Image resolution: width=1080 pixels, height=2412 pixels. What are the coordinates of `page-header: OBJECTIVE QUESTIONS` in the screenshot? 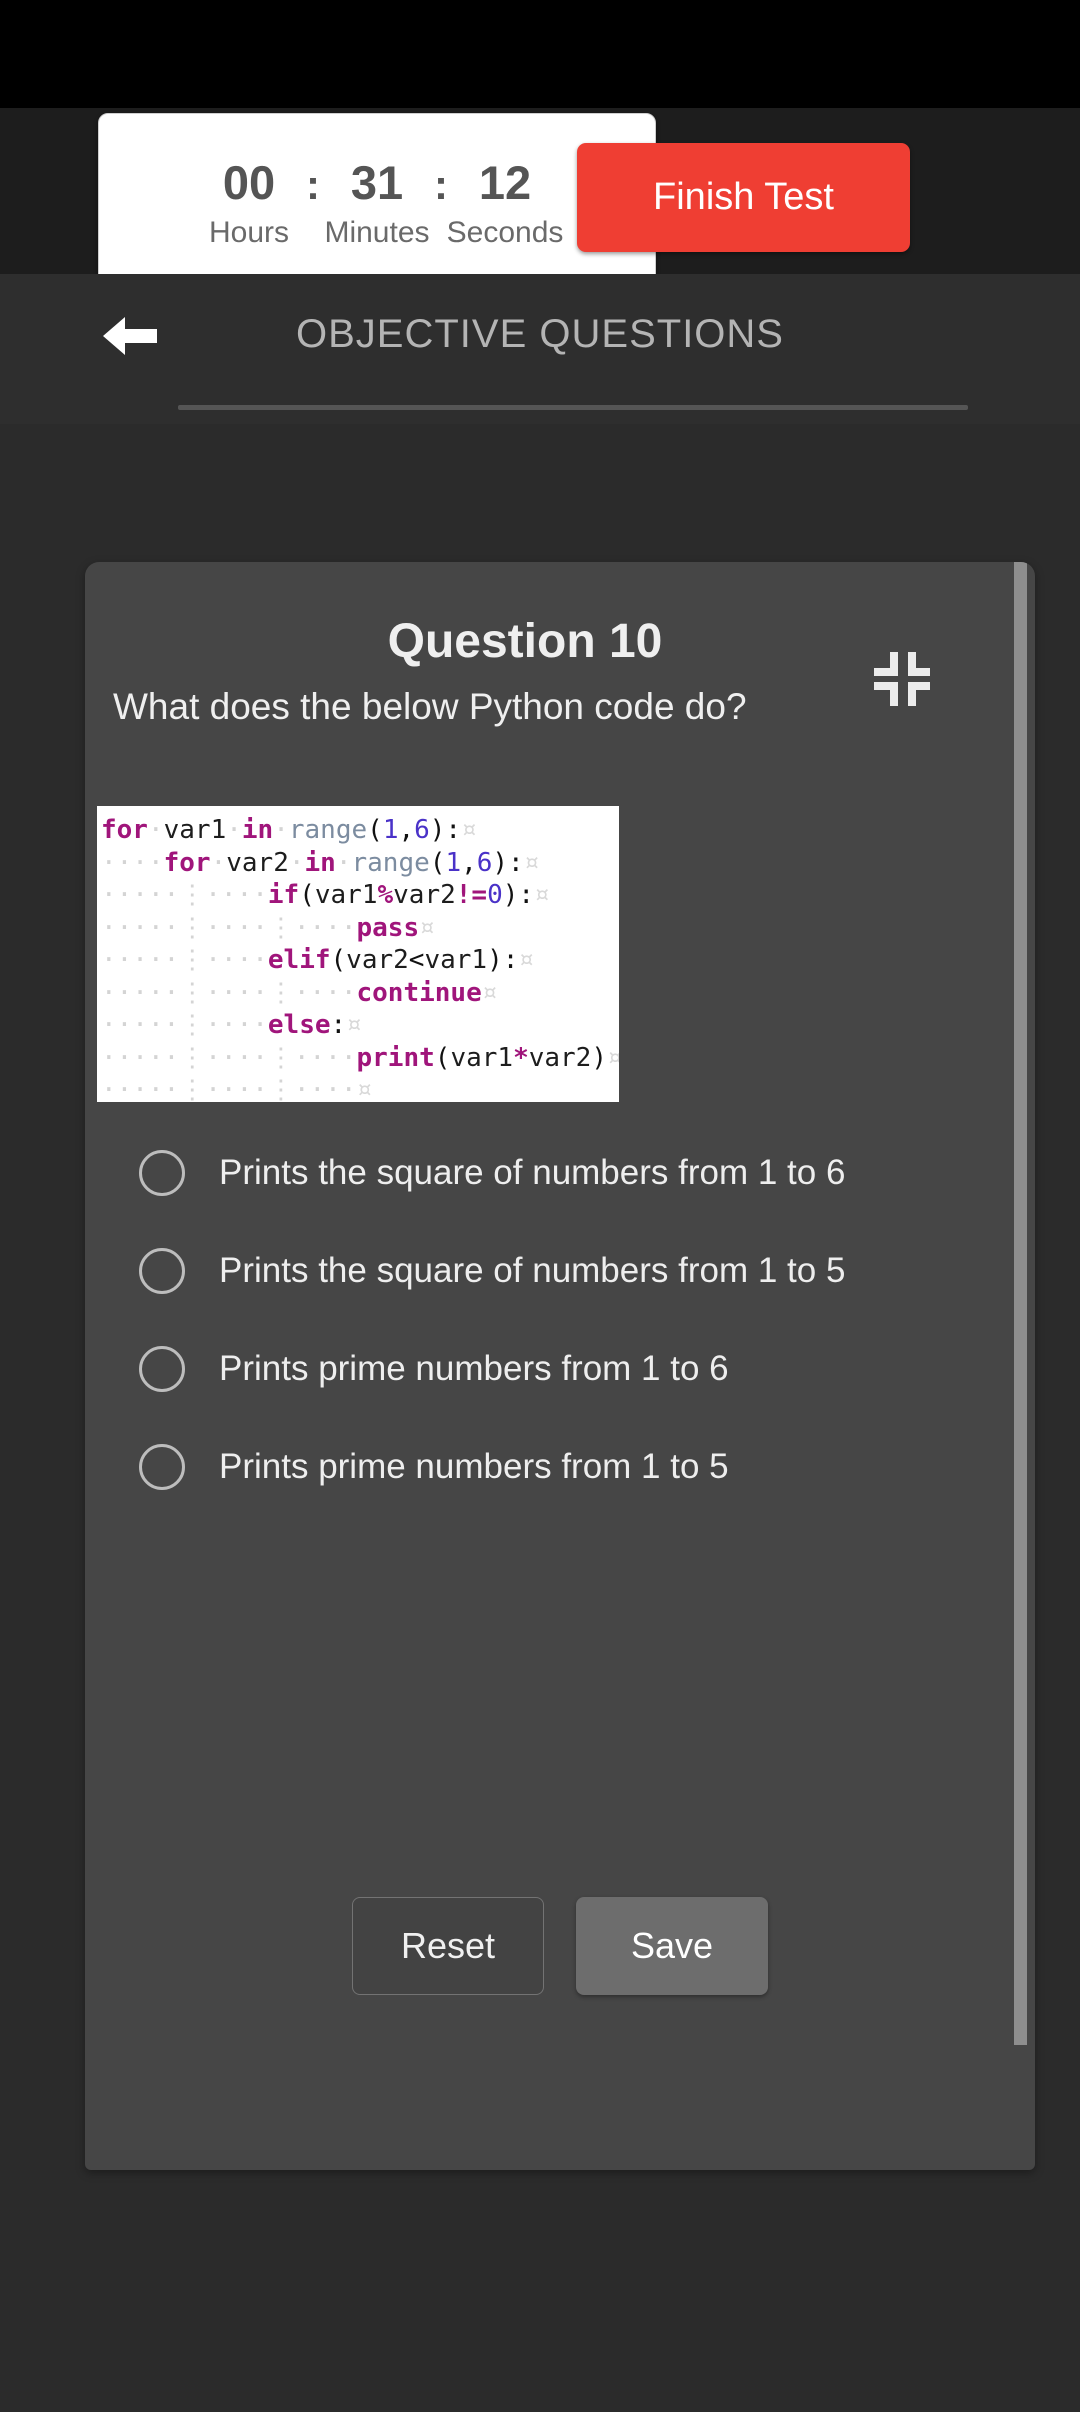 It's located at (540, 349).